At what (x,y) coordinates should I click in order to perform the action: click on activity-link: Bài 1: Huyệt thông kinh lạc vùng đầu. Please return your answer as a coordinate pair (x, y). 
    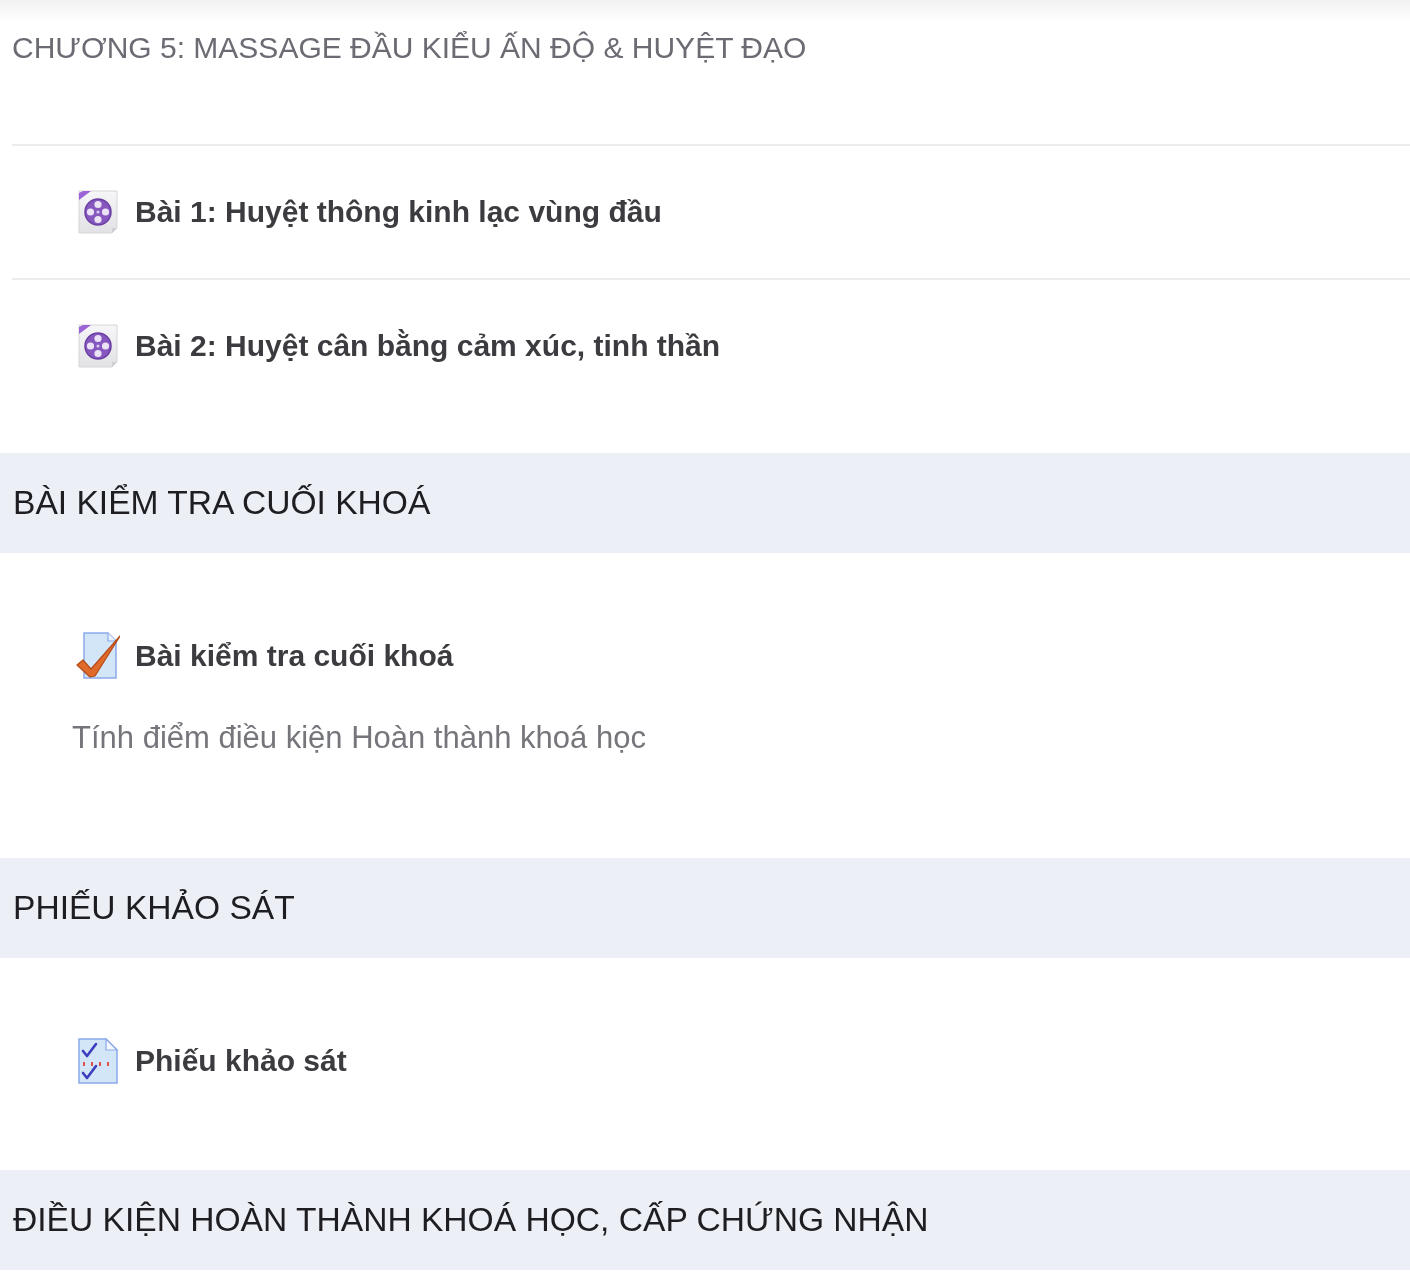
    Looking at the image, I should click on (398, 212).